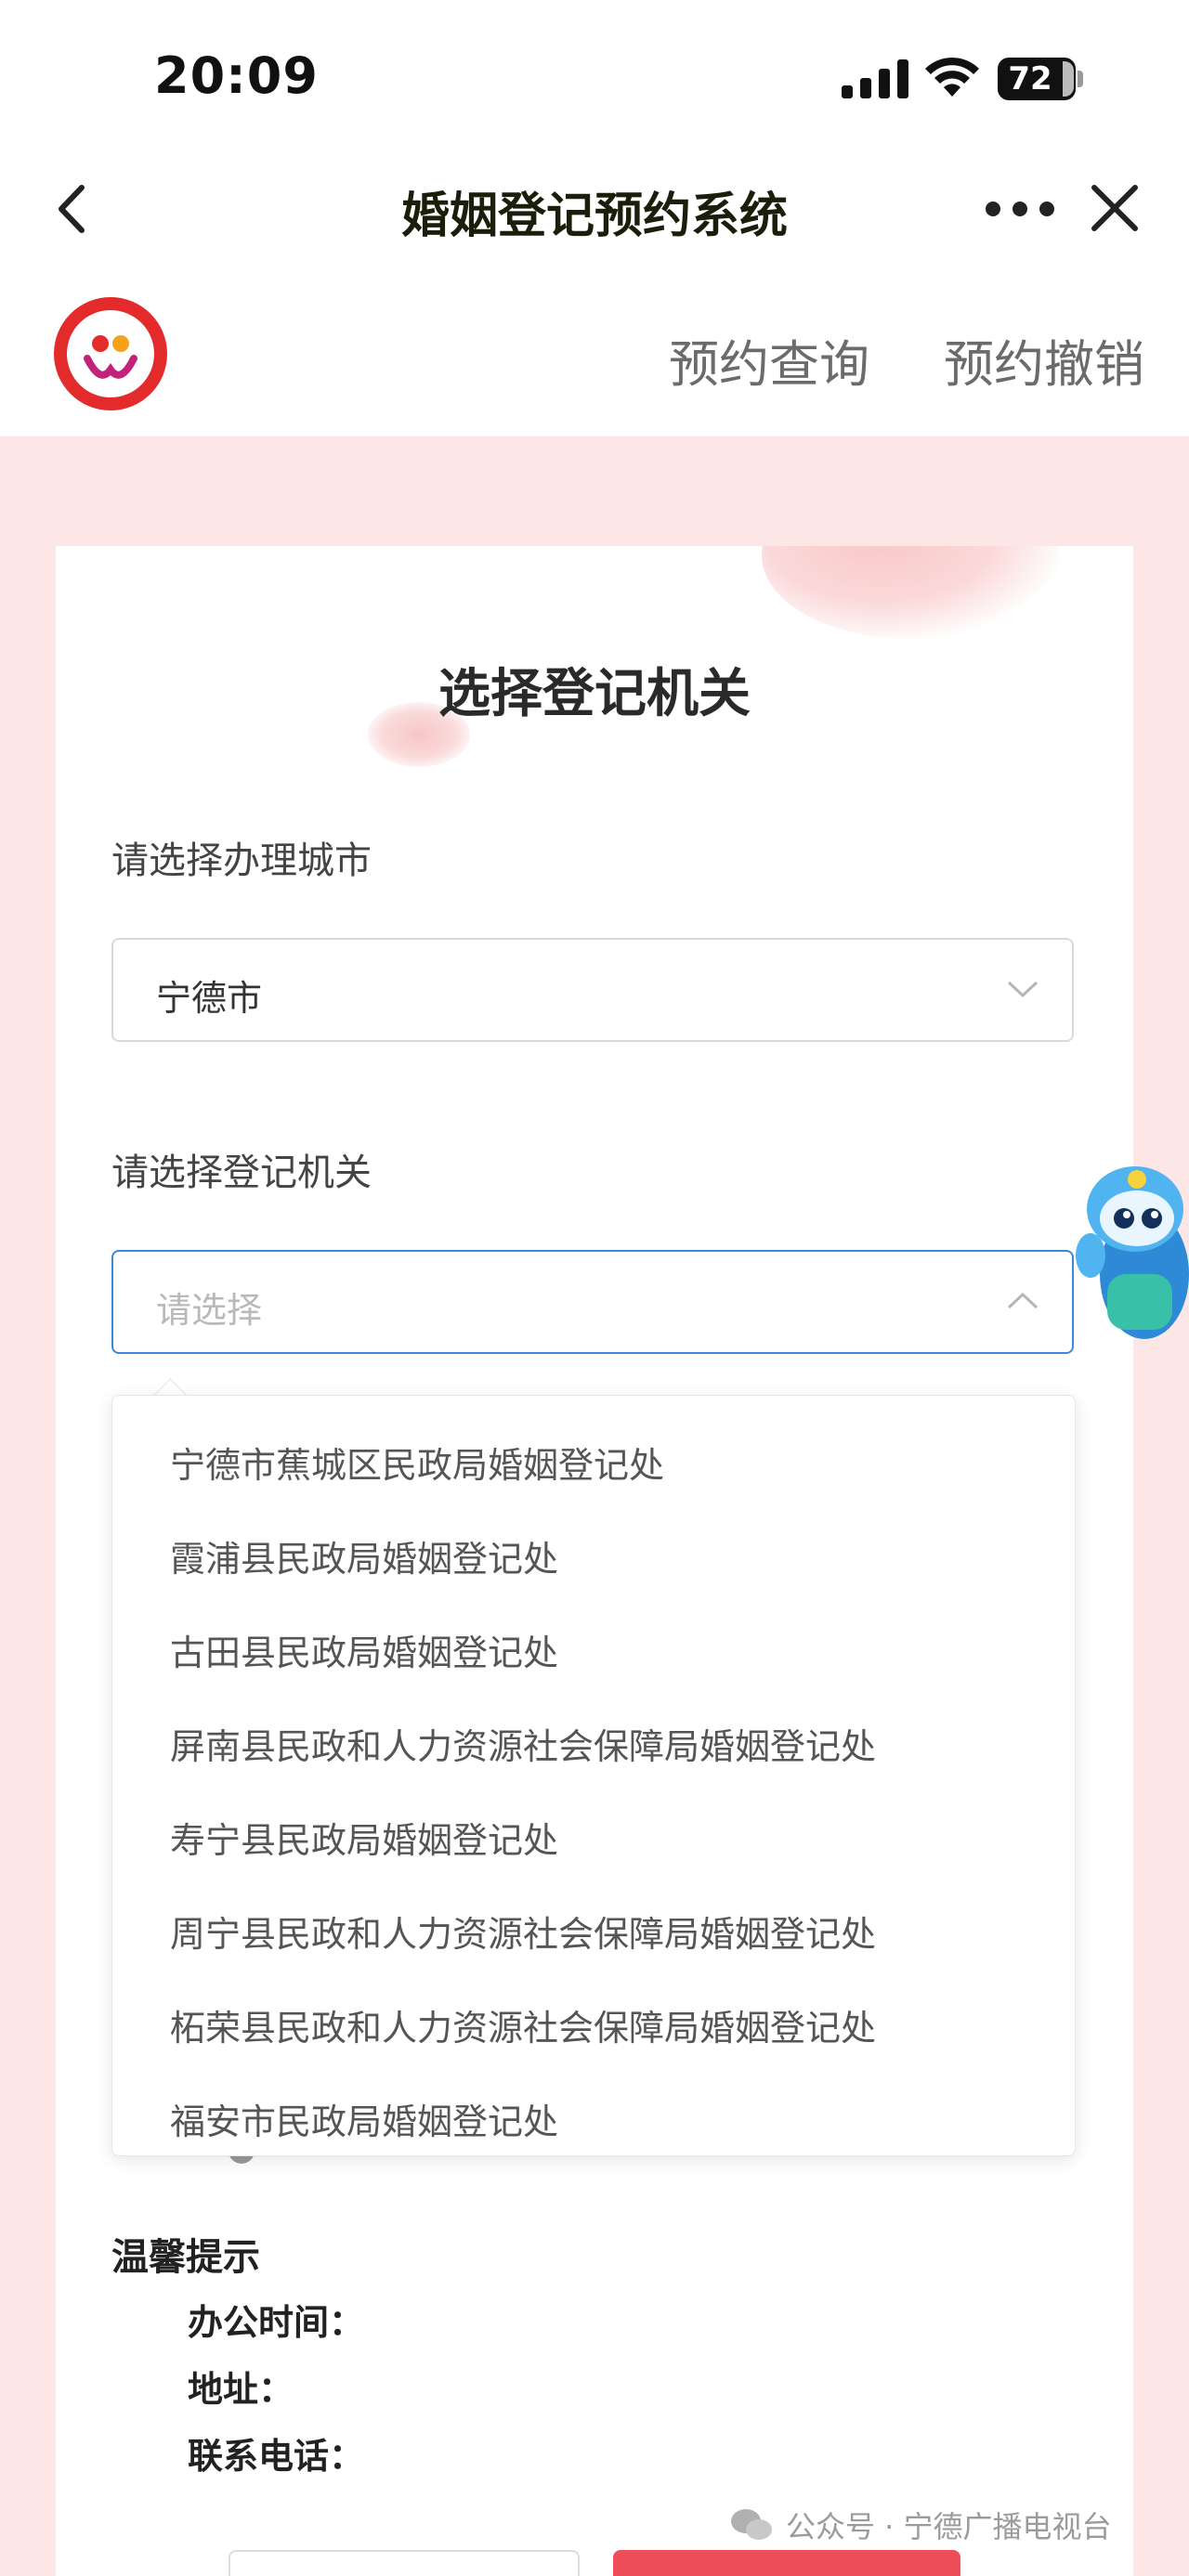 The image size is (1189, 2576). I want to click on watermark: 公众号 · 宁德广播电视台, so click(949, 2527).